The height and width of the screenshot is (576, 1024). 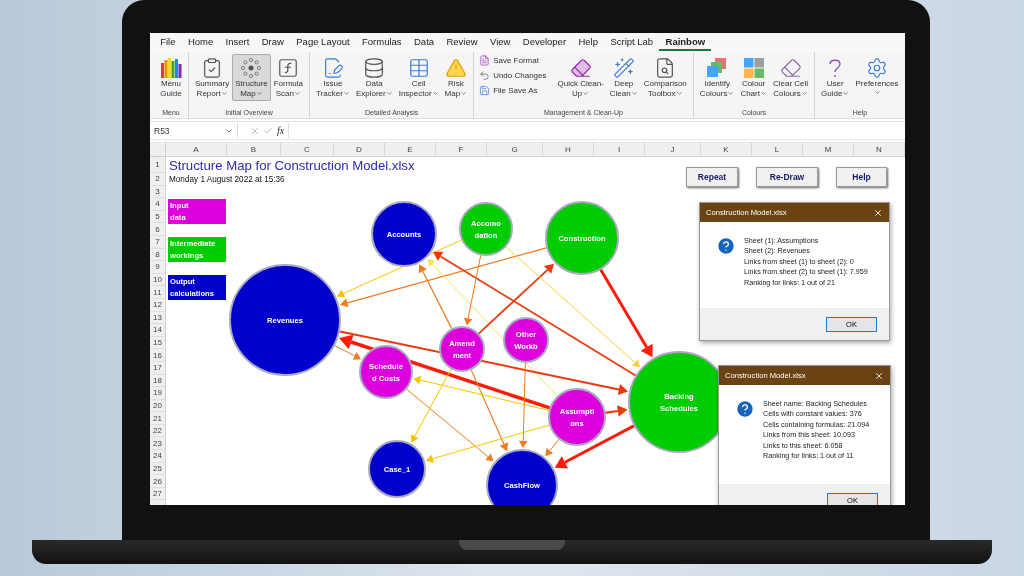 What do you see at coordinates (424, 42) in the screenshot?
I see `ribbon-tab: Data` at bounding box center [424, 42].